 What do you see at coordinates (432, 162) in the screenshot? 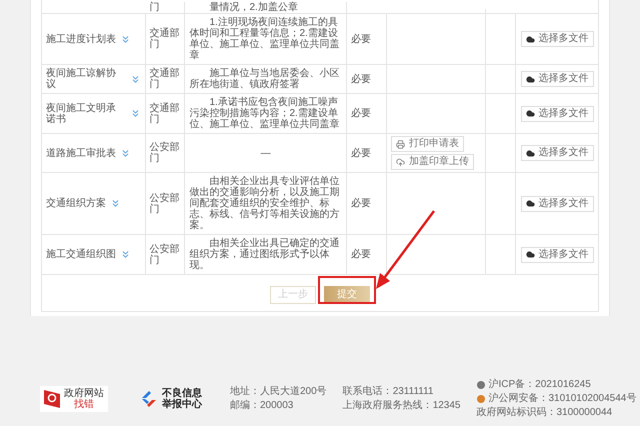
I see `stamp-upload-button: 加盖印章上传` at bounding box center [432, 162].